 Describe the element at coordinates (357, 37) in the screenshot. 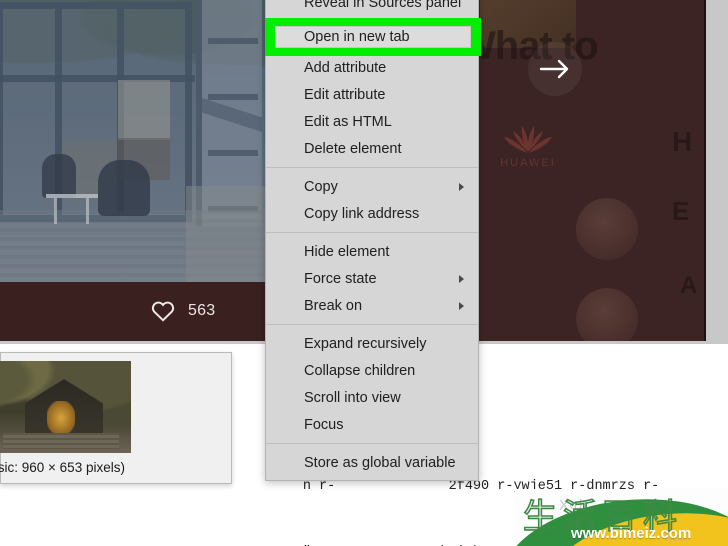

I see `highlighted-menu-item-label: Open in new tab` at that location.